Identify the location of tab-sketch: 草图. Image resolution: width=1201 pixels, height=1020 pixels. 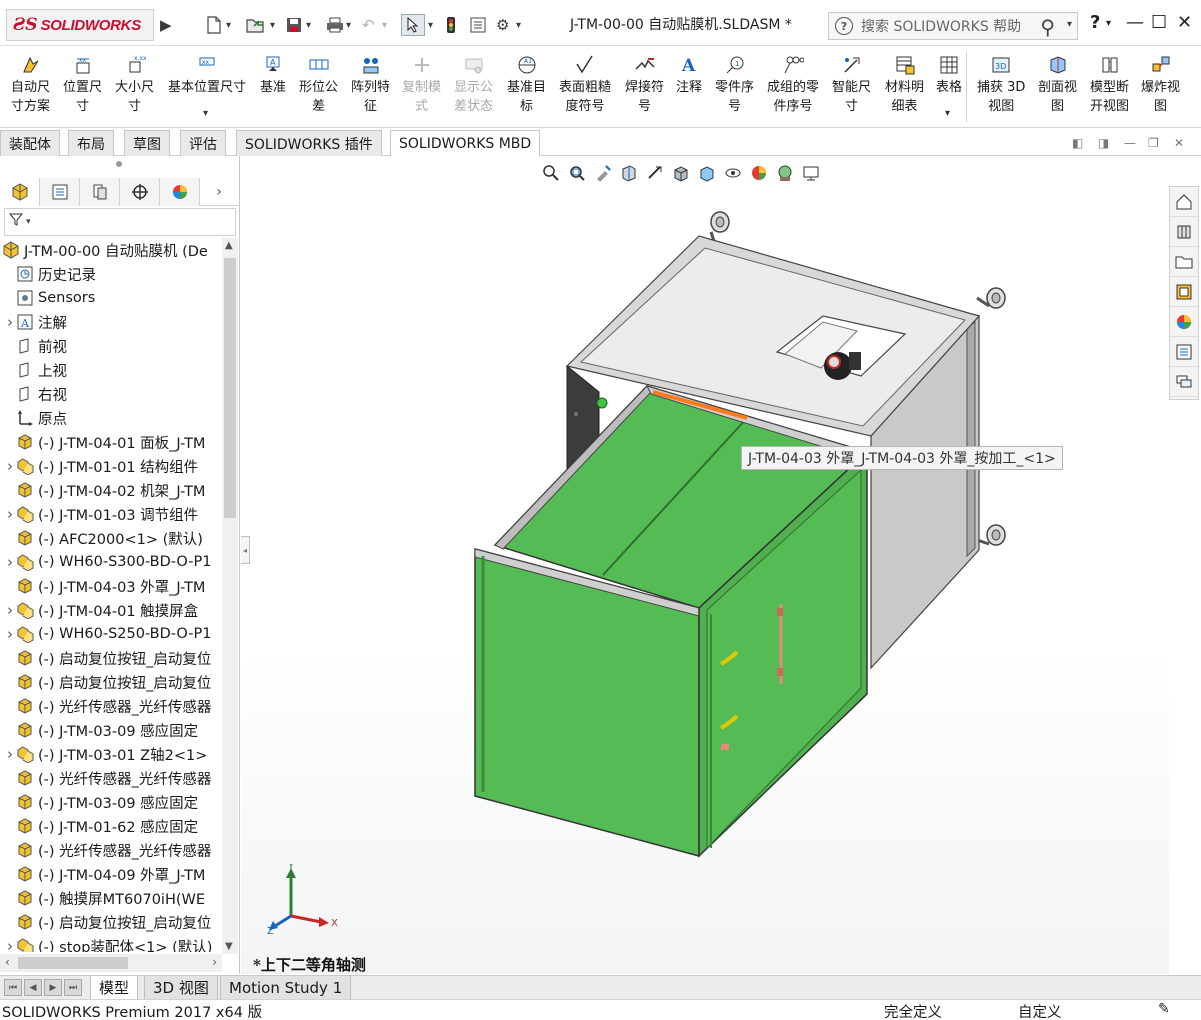
(147, 143).